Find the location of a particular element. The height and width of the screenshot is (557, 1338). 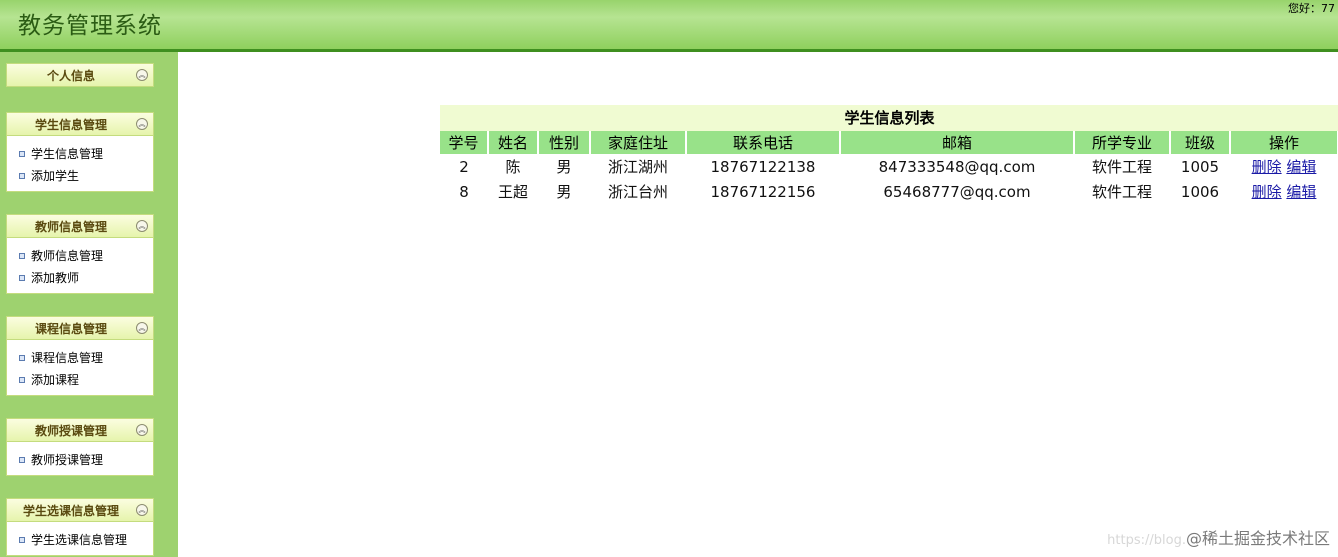

column-header-phone: 联系电话 is located at coordinates (763, 142).